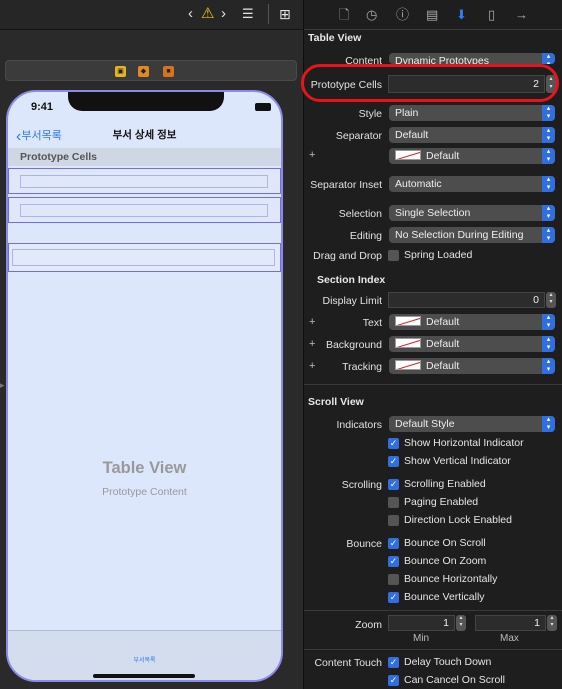  What do you see at coordinates (358, 136) in the screenshot?
I see `separator-label: Separator` at bounding box center [358, 136].